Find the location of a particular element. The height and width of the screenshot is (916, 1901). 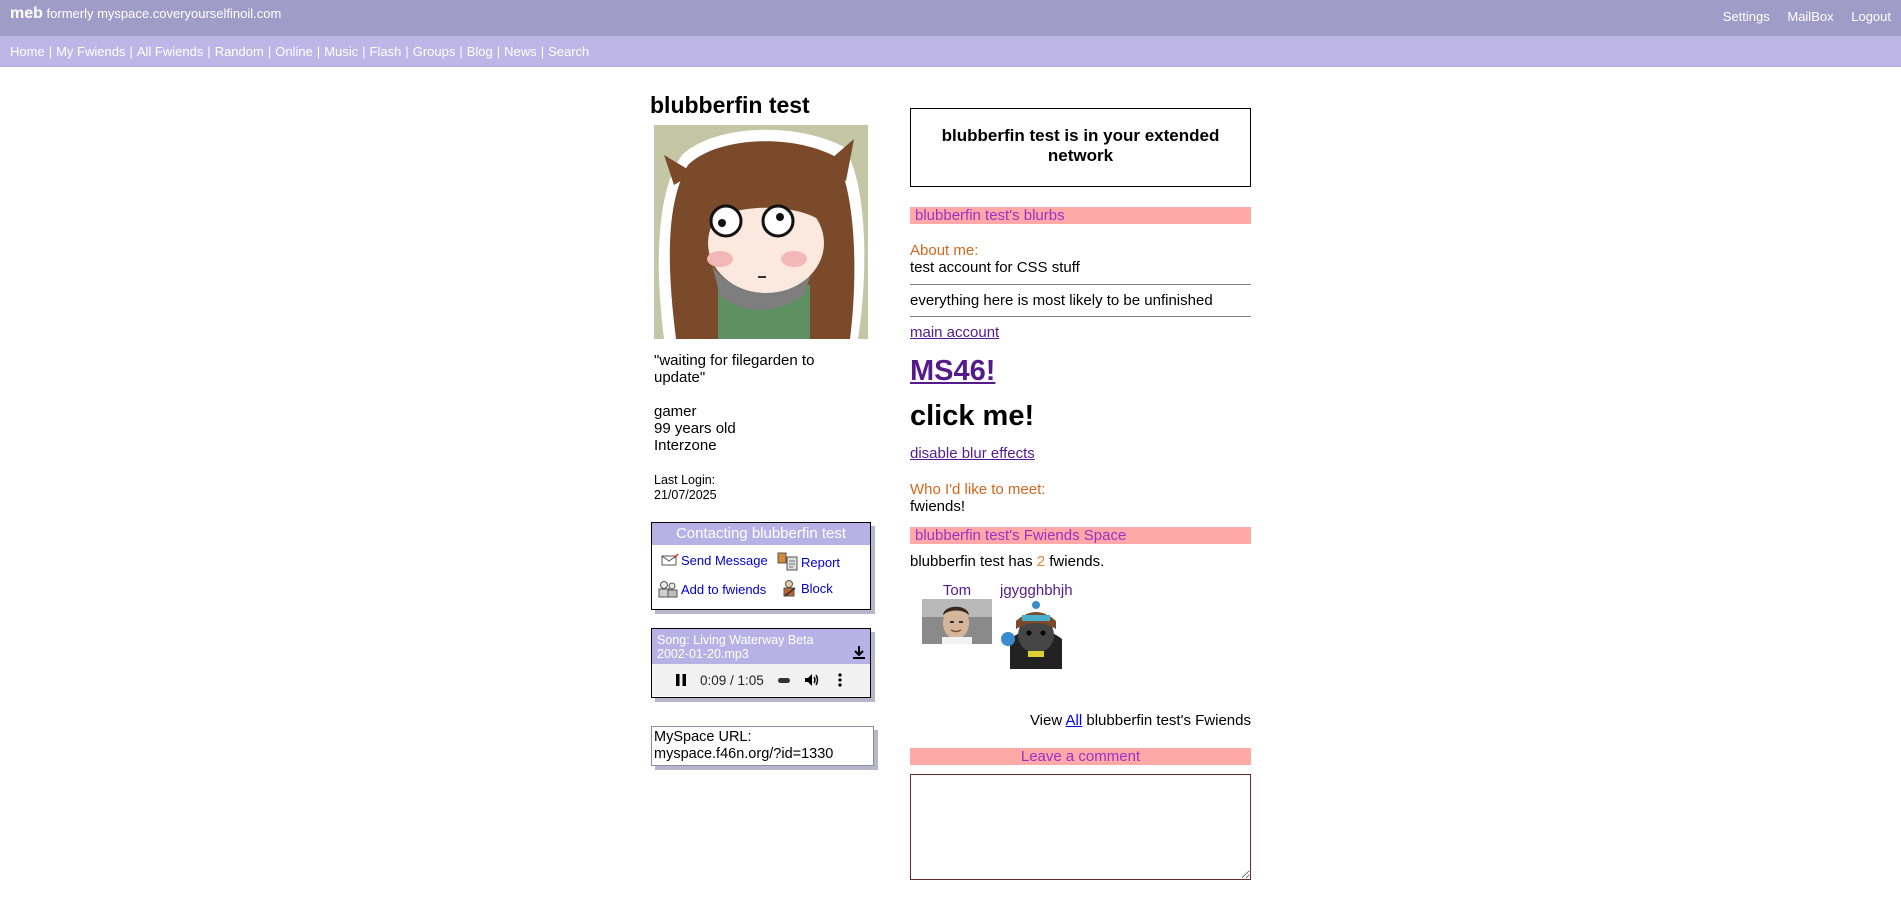

profile-age: 99 years old is located at coordinates (695, 428).